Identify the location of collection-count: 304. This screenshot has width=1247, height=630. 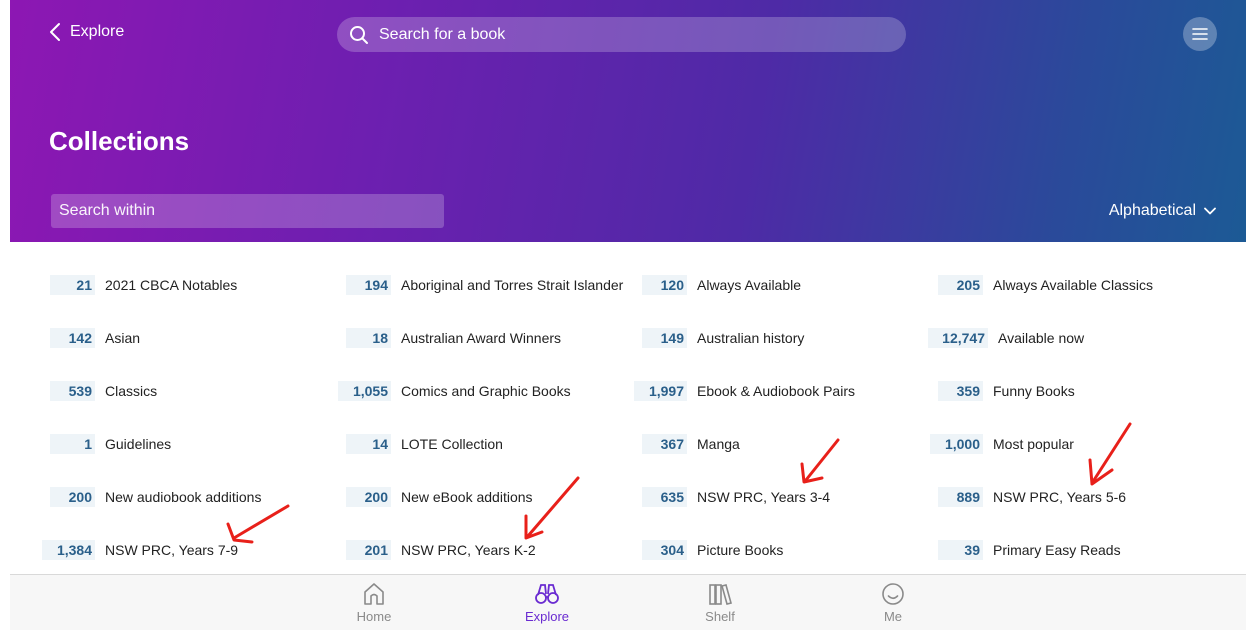
(664, 550).